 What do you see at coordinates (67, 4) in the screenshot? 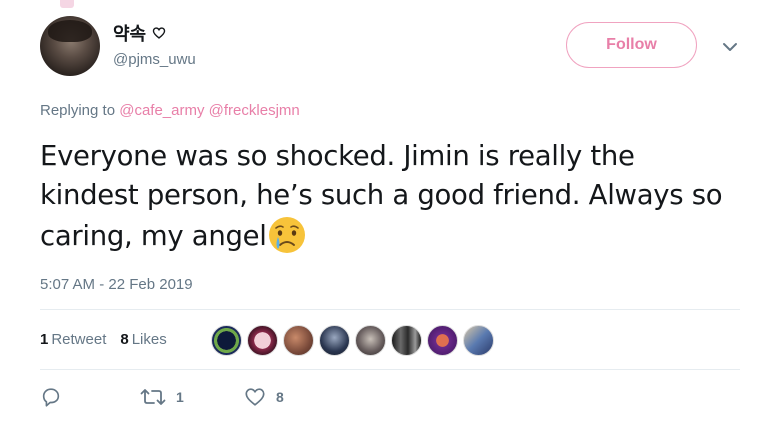
I see `top-edge-mark` at bounding box center [67, 4].